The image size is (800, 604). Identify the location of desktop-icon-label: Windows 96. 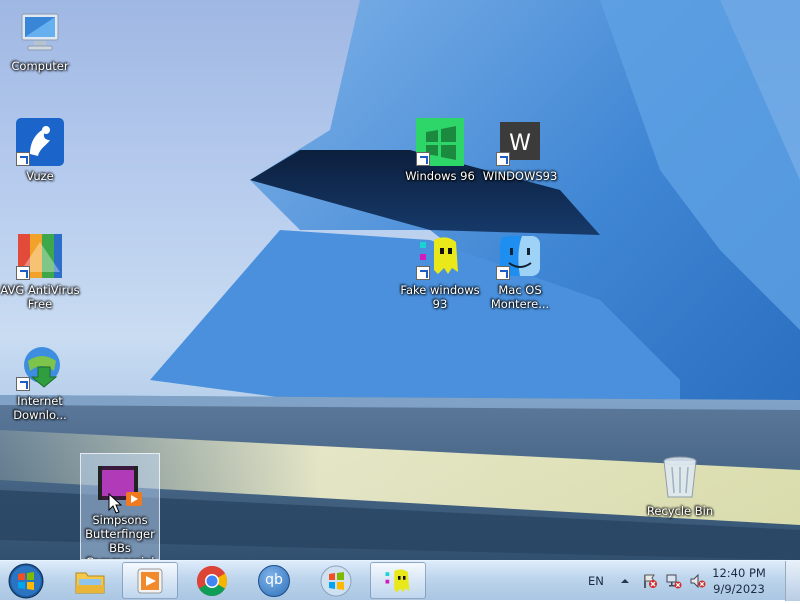
(440, 176).